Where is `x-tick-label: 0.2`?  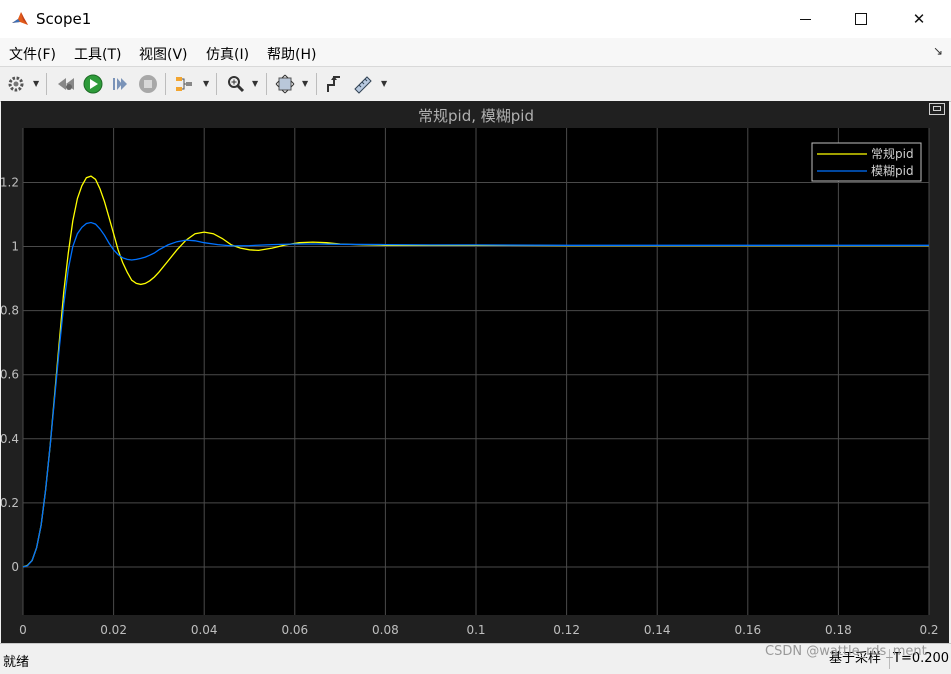
x-tick-label: 0.2 is located at coordinates (928, 630).